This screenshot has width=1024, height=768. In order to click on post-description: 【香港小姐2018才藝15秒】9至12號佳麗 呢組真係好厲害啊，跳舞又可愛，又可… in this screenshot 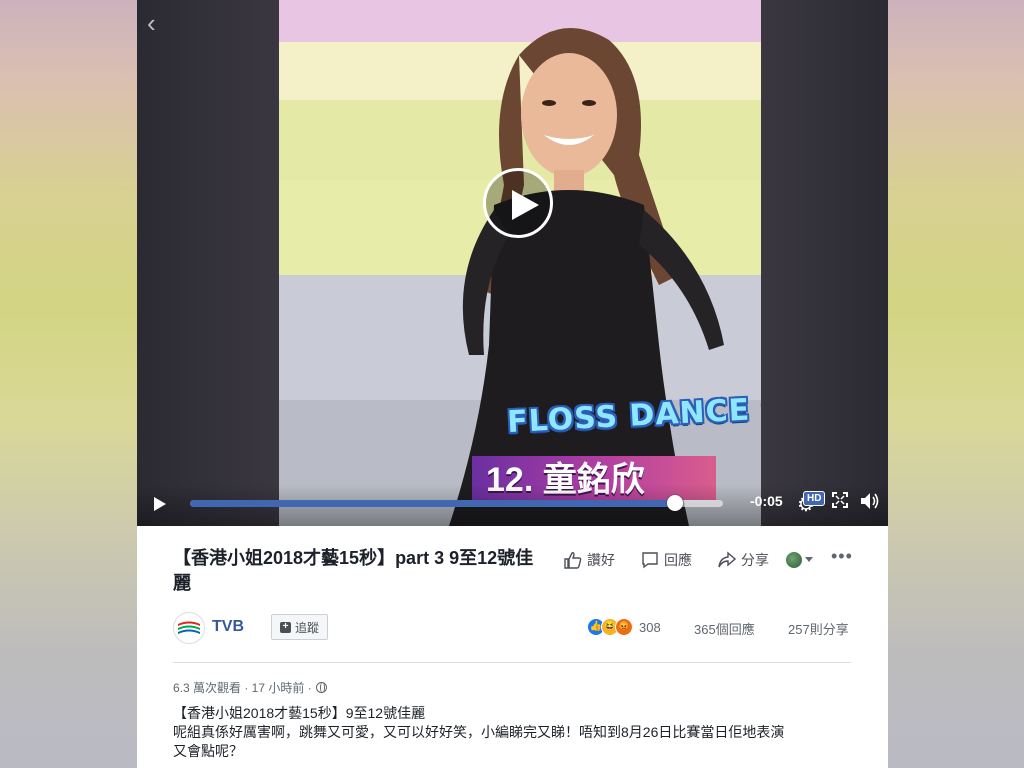, I will do `click(518, 732)`.